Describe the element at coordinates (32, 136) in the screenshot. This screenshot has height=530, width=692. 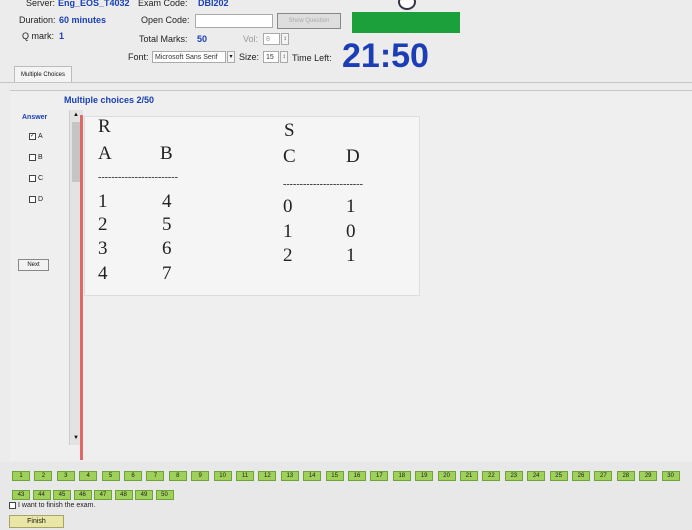
I see `answer-a-checkbox: ✓` at that location.